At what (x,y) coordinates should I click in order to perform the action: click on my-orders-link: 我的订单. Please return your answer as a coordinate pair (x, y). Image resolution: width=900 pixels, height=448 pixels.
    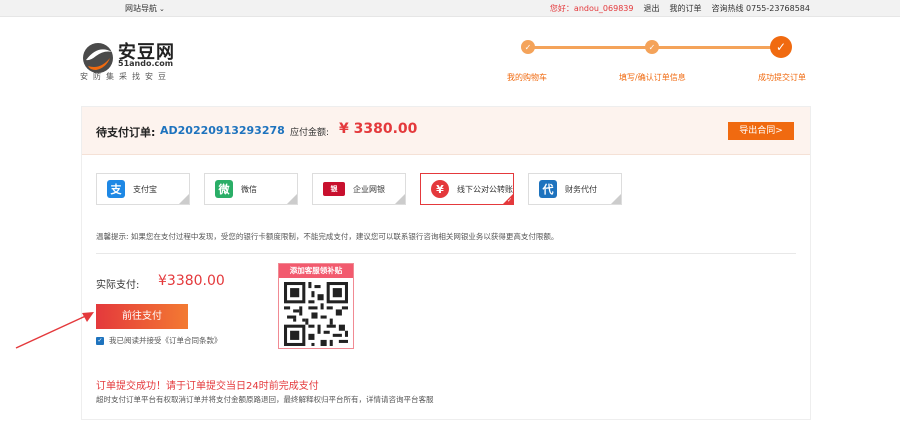
    Looking at the image, I should click on (685, 8).